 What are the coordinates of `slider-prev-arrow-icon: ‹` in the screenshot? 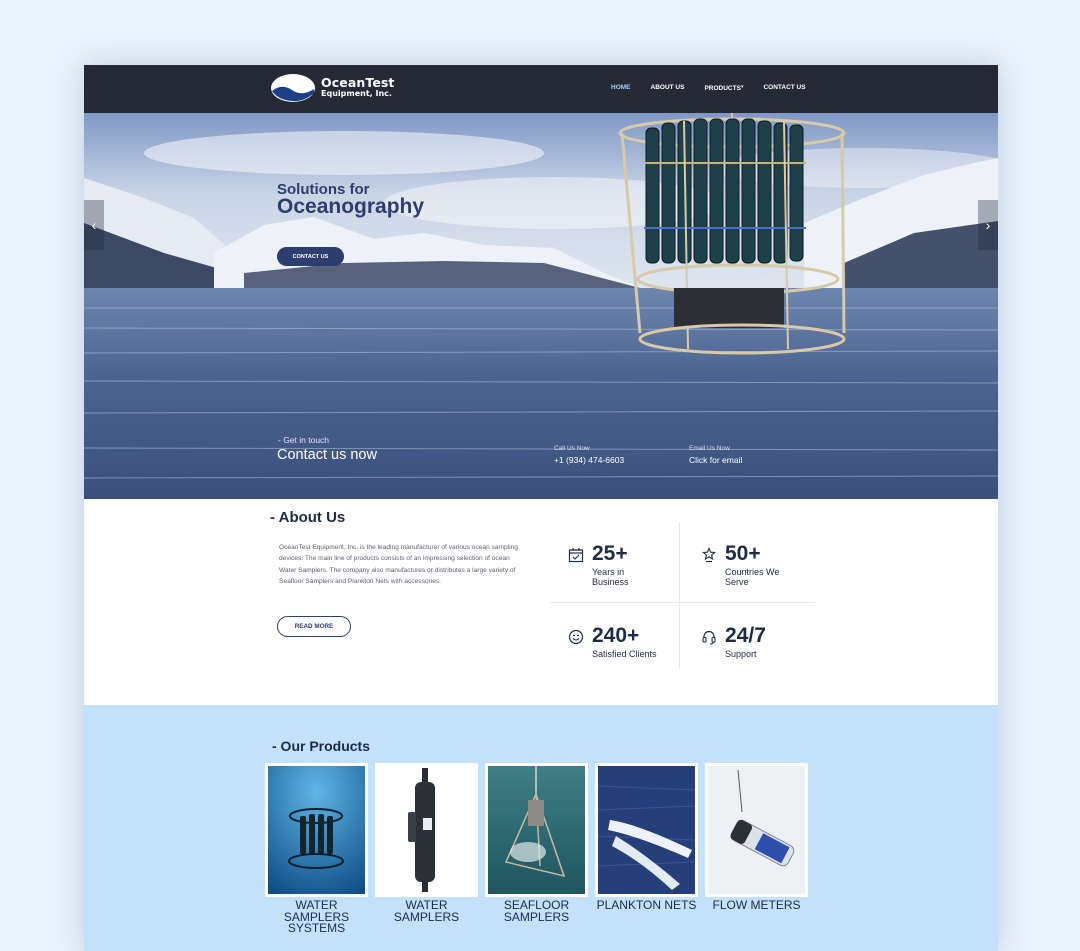 It's located at (94, 225).